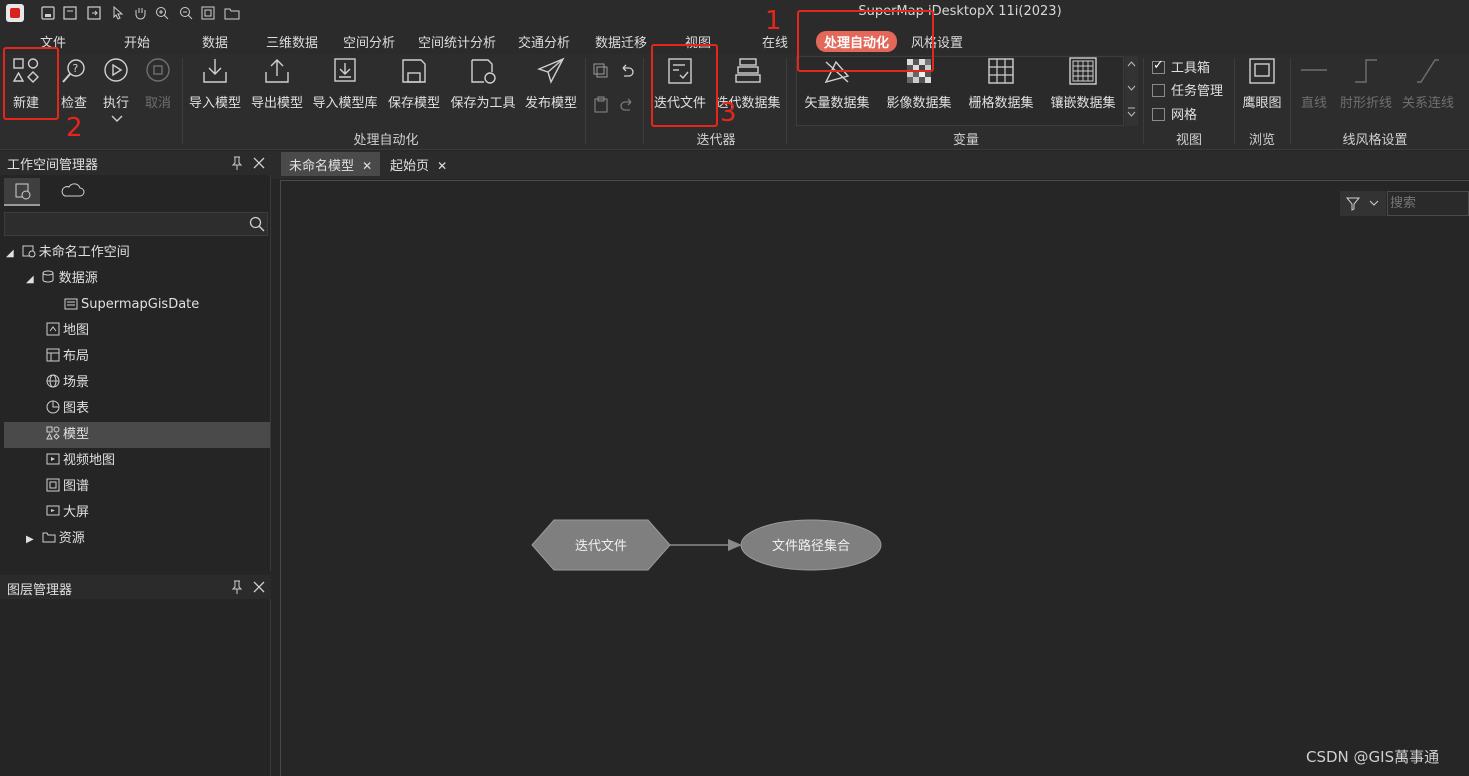 Image resolution: width=1469 pixels, height=776 pixels. I want to click on globe-icon, so click(53, 380).